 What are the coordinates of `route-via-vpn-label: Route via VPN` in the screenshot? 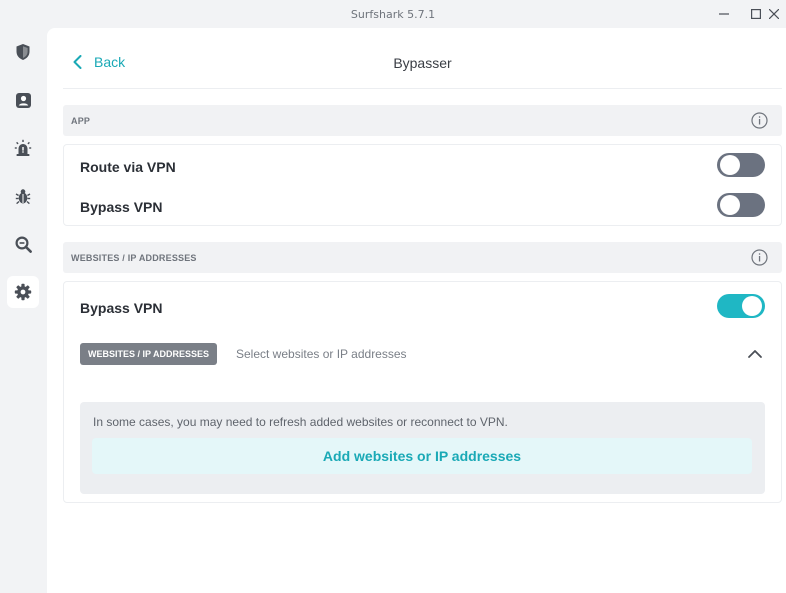 It's located at (128, 167).